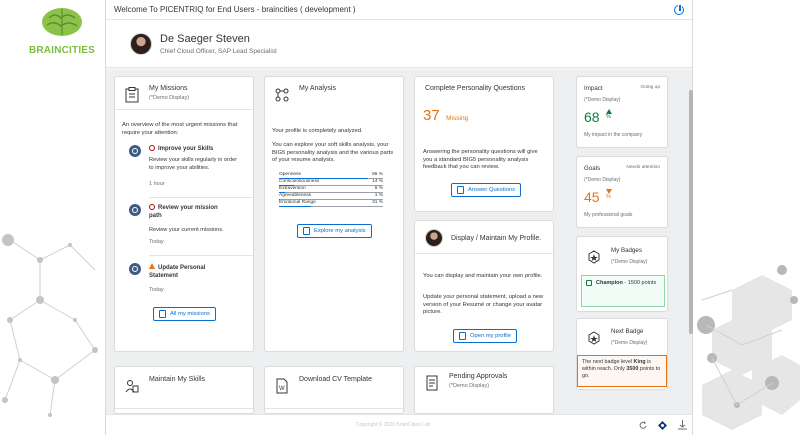 This screenshot has width=800, height=440. I want to click on document-icon, so click(432, 383).